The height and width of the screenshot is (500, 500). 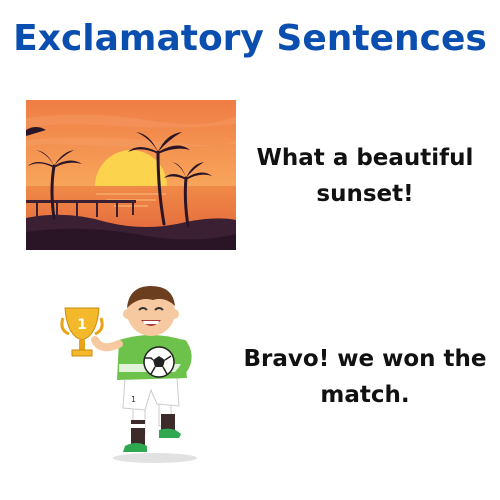 What do you see at coordinates (365, 395) in the screenshot?
I see `example-sentence-2-line-2: match.` at bounding box center [365, 395].